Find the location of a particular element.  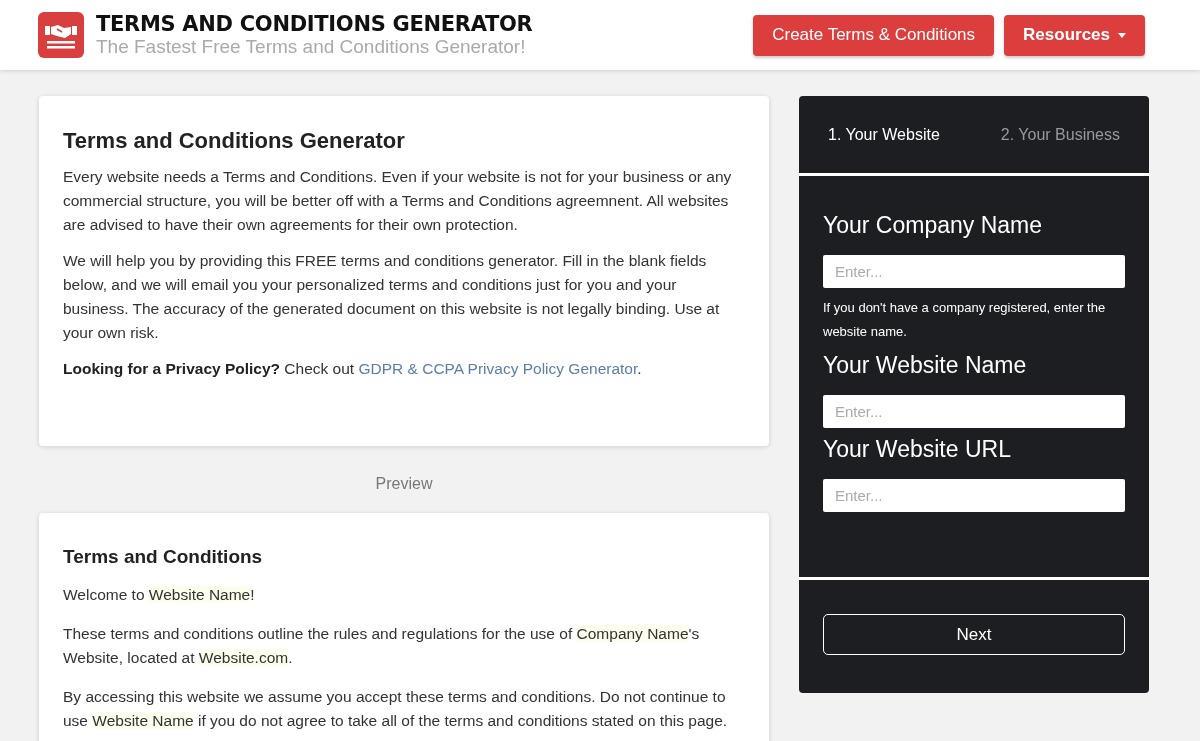

caret-icon is located at coordinates (1122, 35).